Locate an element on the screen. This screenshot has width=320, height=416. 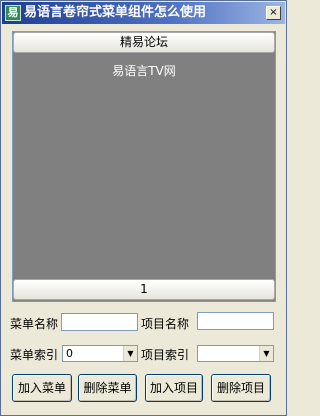
close-icon: × is located at coordinates (273, 13).